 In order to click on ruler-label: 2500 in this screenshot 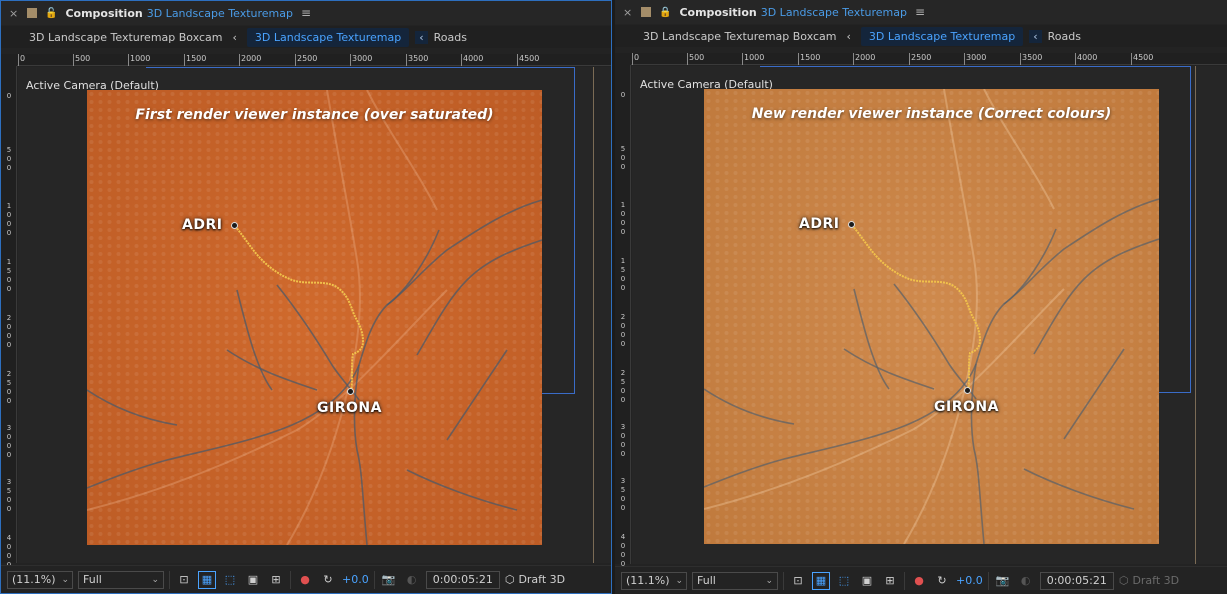, I will do `click(307, 58)`.